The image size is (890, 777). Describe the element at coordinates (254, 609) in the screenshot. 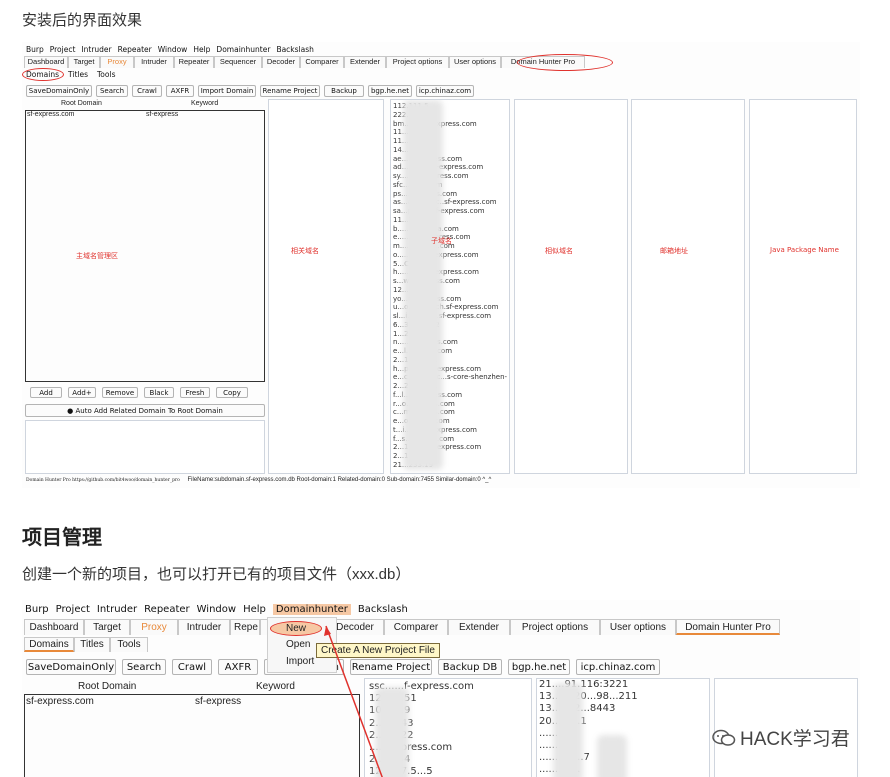

I see `menu2-help: Help` at that location.